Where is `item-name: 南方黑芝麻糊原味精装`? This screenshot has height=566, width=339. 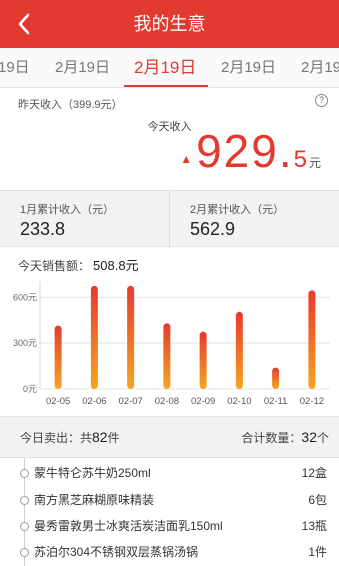 item-name: 南方黑芝麻糊原味精装 is located at coordinates (94, 500).